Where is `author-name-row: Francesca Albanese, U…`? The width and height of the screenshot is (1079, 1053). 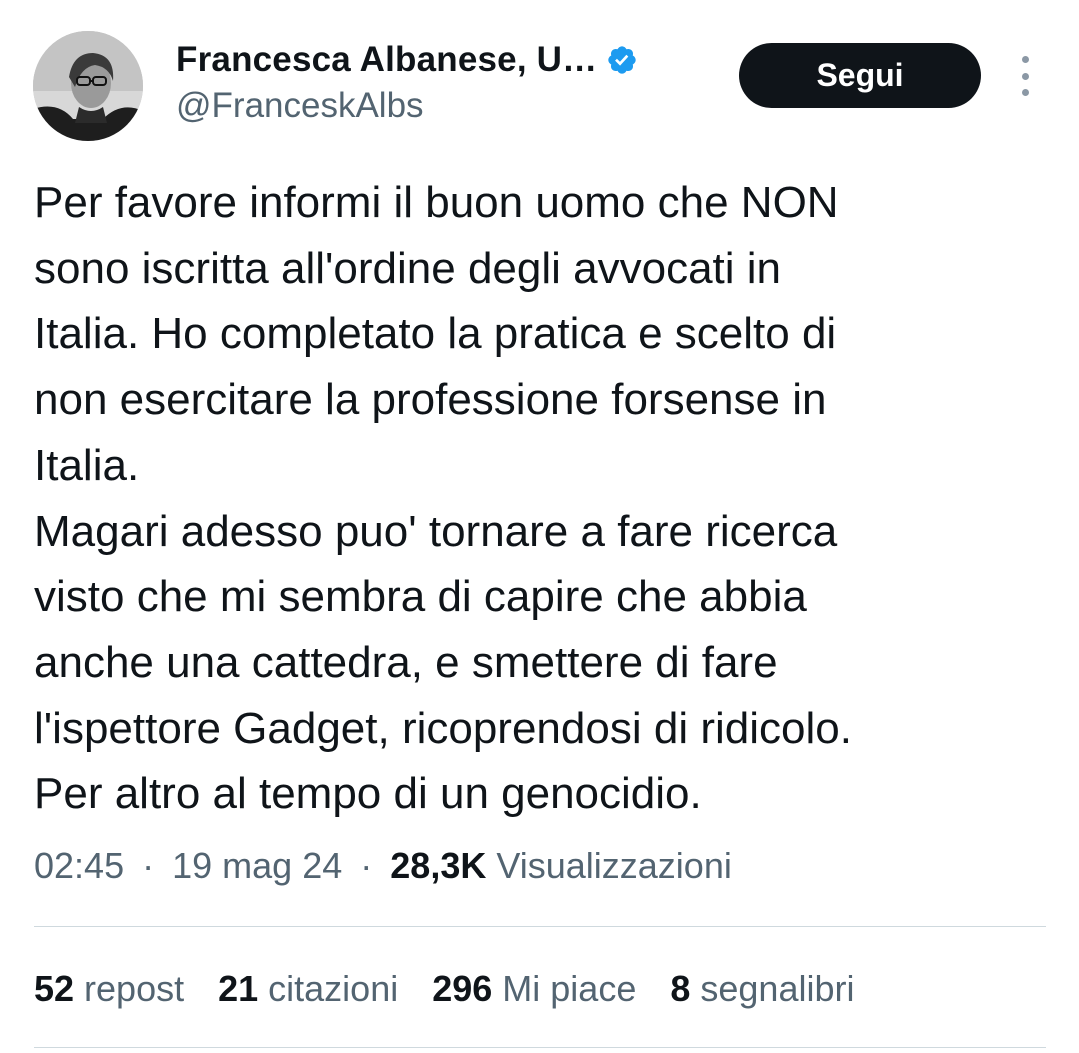
author-name-row: Francesca Albanese, U… is located at coordinates (407, 60).